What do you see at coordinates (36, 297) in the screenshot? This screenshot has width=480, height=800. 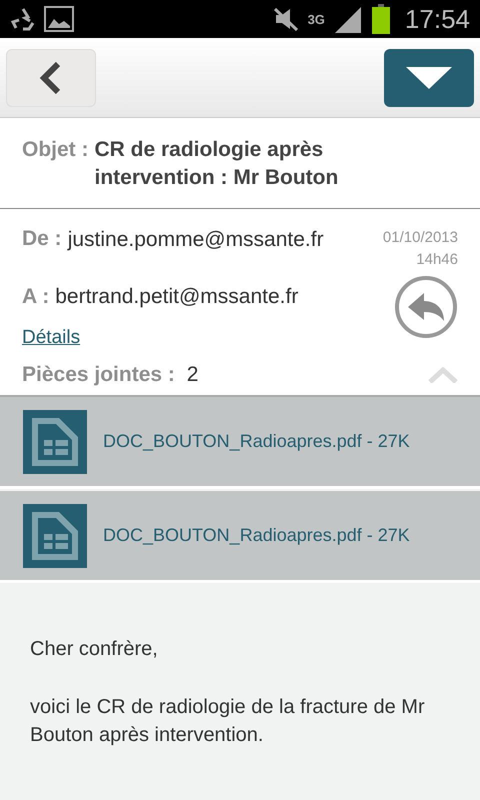 I see `to-label: A :` at bounding box center [36, 297].